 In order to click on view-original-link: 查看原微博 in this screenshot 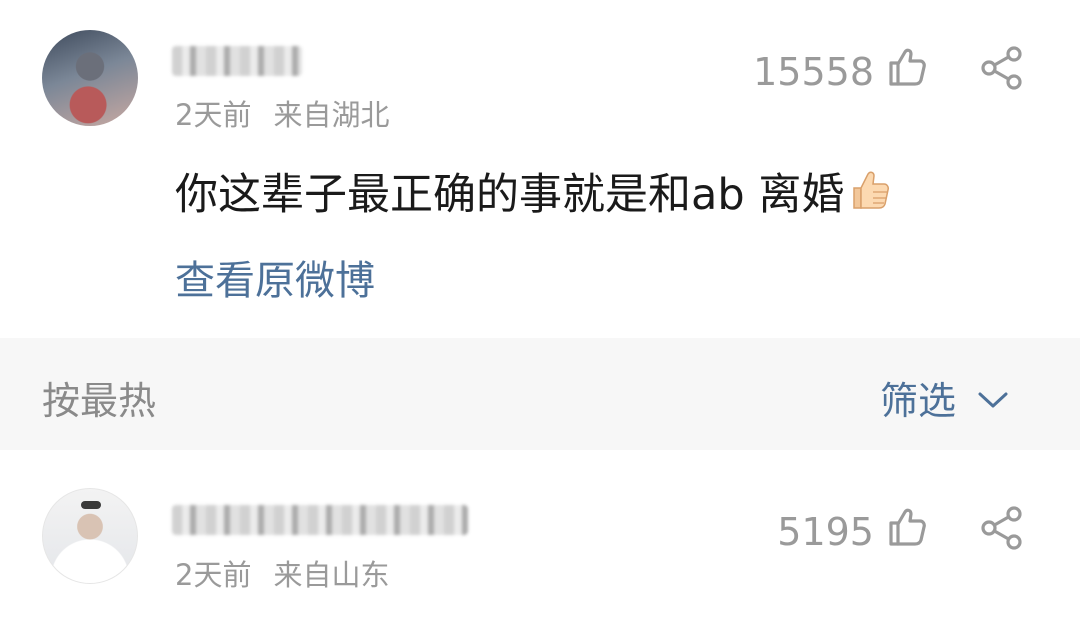, I will do `click(275, 277)`.